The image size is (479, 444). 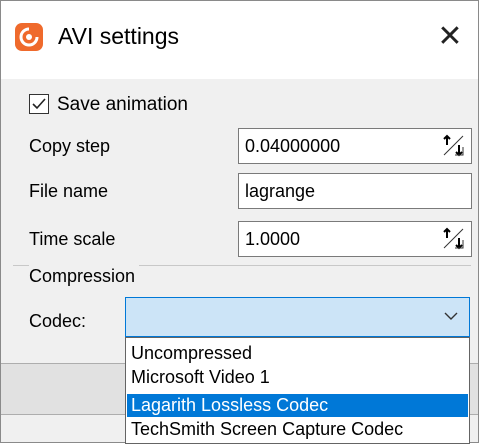 What do you see at coordinates (355, 239) in the screenshot?
I see `time-scale-field: 1.0000` at bounding box center [355, 239].